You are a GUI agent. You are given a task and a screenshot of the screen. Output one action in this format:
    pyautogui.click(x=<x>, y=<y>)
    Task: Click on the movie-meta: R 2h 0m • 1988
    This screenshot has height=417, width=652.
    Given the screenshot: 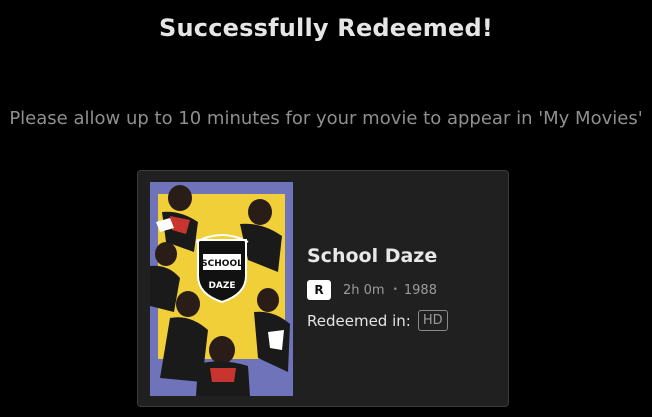 What is the action you would take?
    pyautogui.click(x=377, y=290)
    